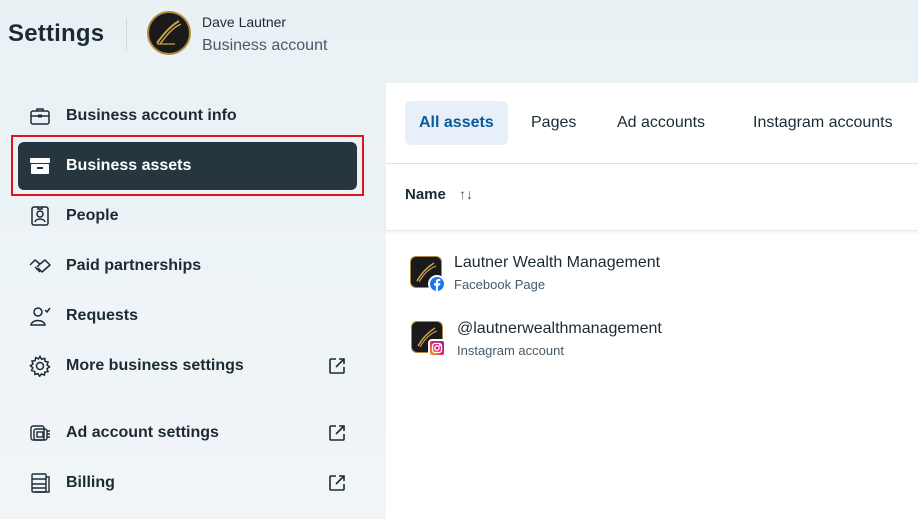 Image resolution: width=918 pixels, height=519 pixels. Describe the element at coordinates (155, 365) in the screenshot. I see `sidebar-item-label: More business settings` at that location.